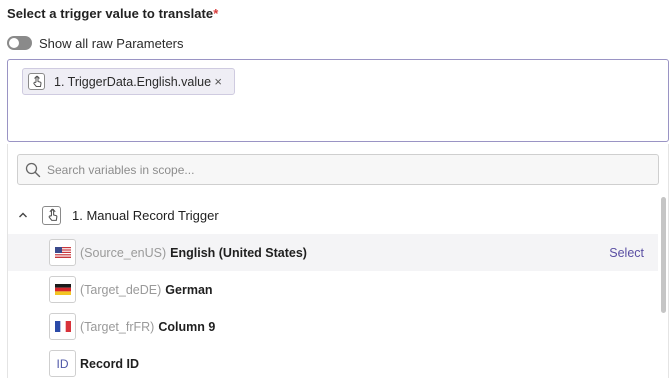 Image resolution: width=670 pixels, height=378 pixels. I want to click on us-flag-icon, so click(62, 252).